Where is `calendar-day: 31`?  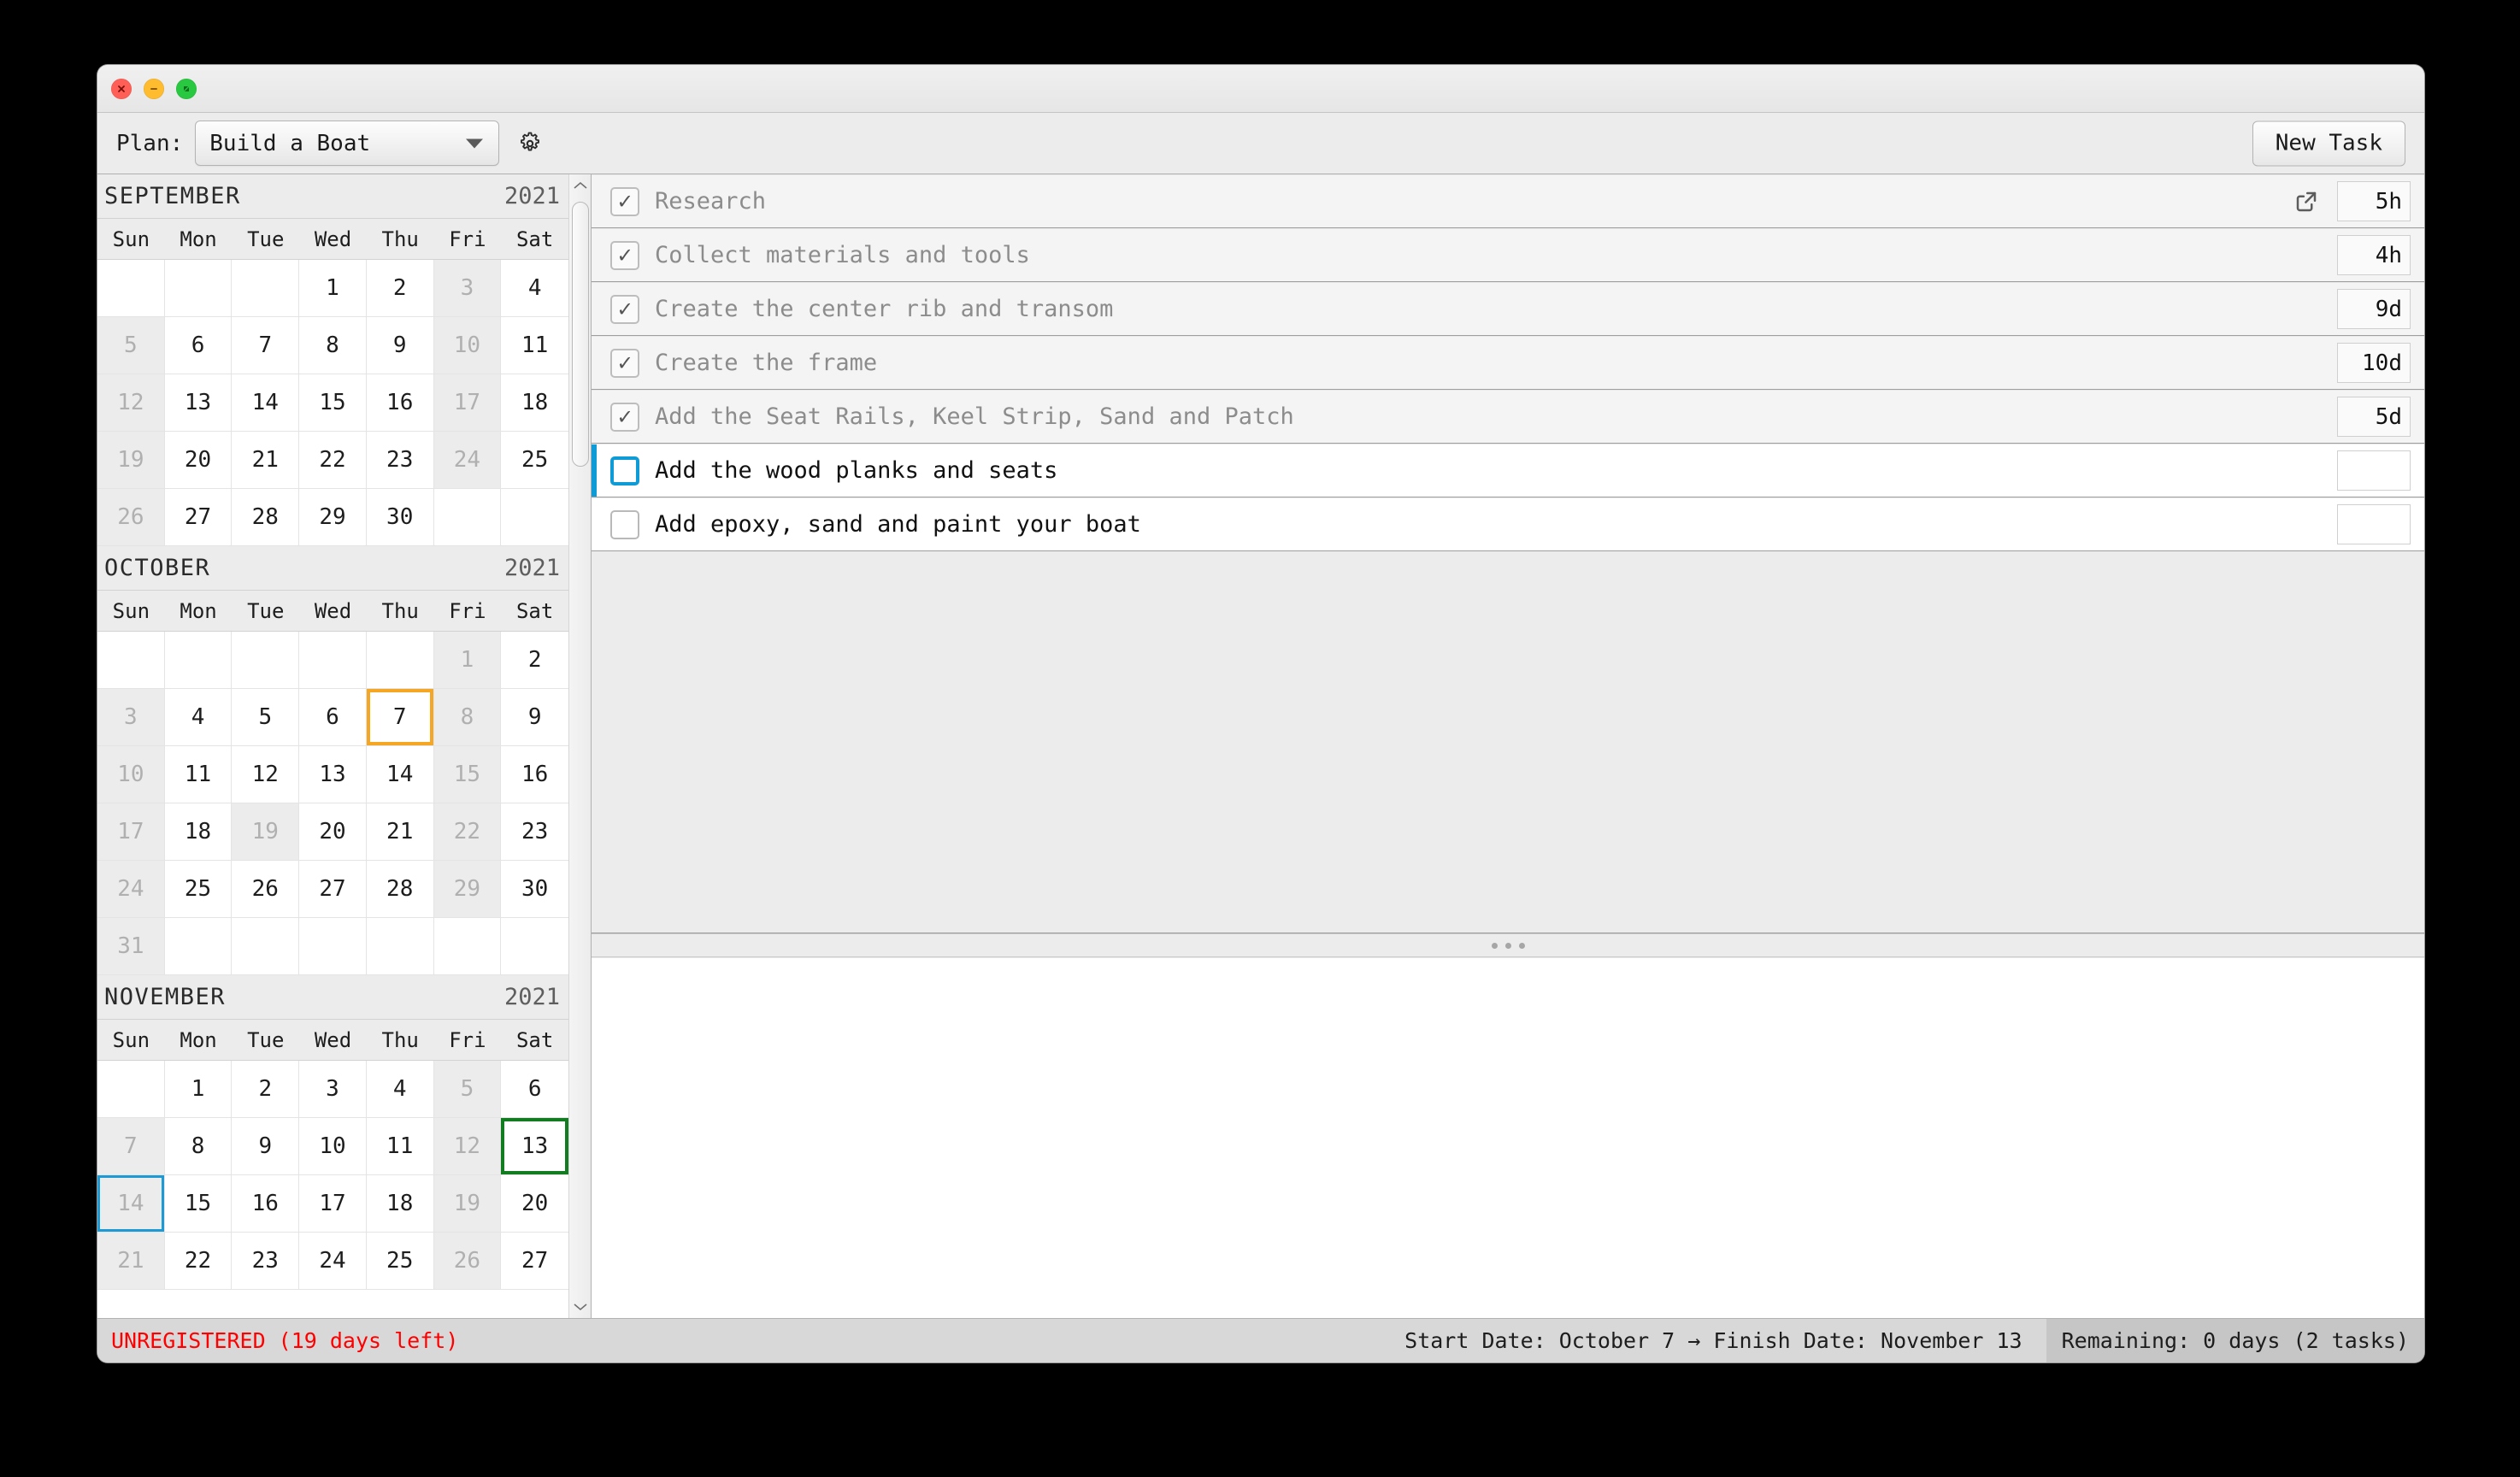 calendar-day: 31 is located at coordinates (131, 946).